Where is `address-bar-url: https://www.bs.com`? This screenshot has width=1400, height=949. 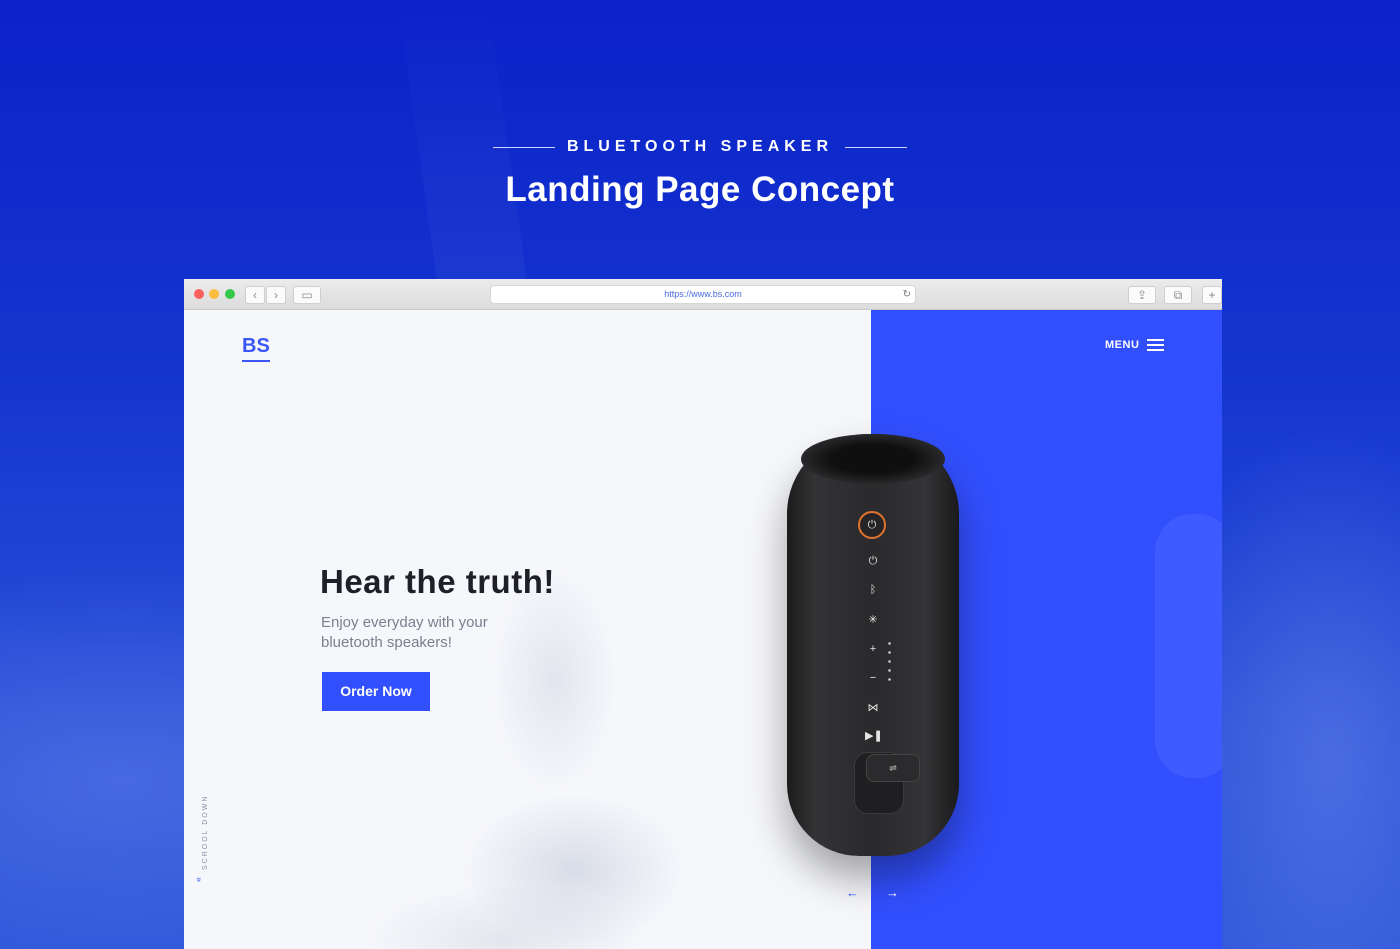 address-bar-url: https://www.bs.com is located at coordinates (703, 294).